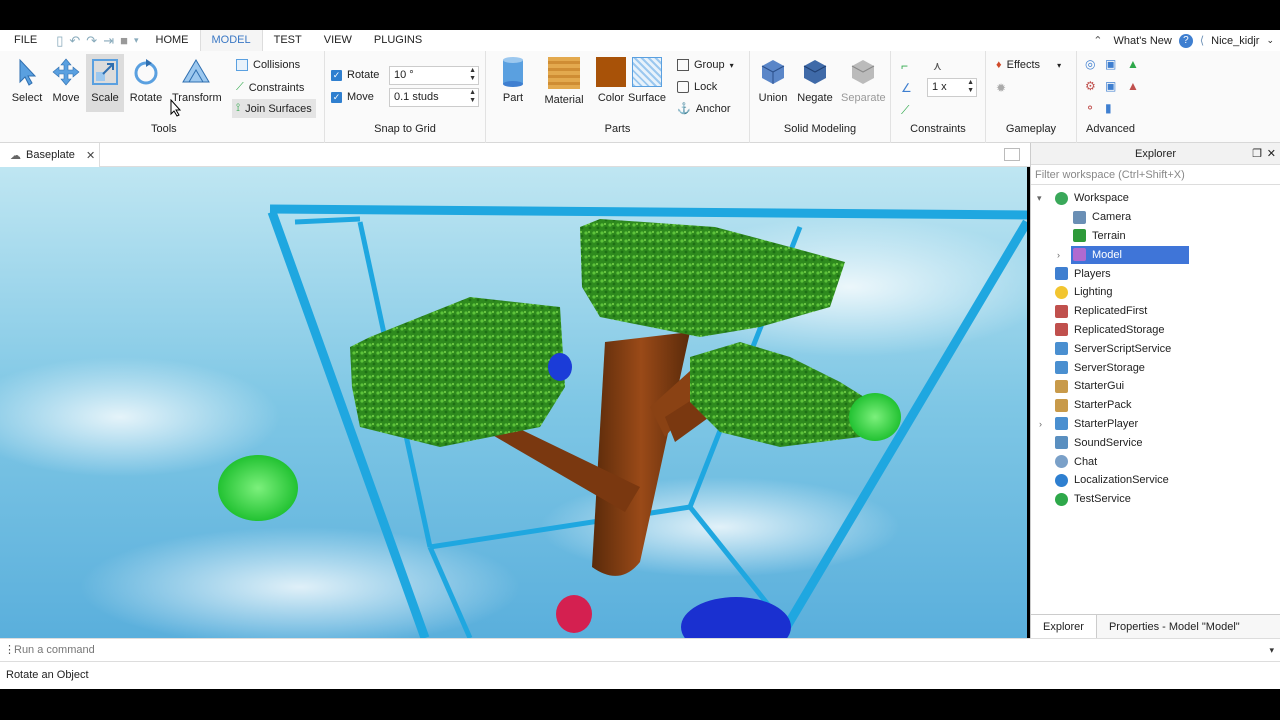 The image size is (1280, 720). What do you see at coordinates (574, 614) in the screenshot?
I see `red-sphere` at bounding box center [574, 614].